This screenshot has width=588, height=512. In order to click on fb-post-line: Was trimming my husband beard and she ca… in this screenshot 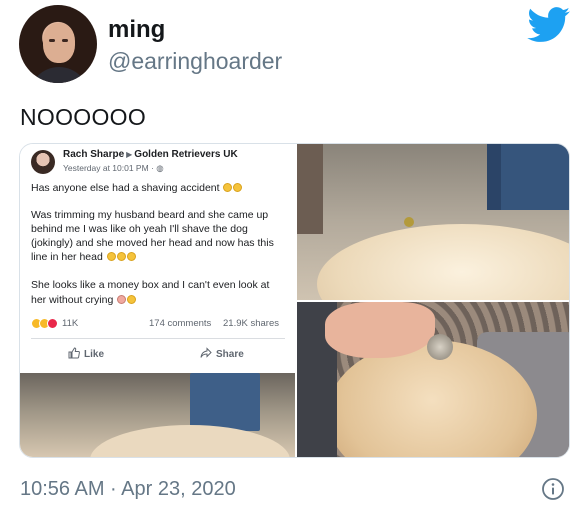, I will do `click(150, 215)`.